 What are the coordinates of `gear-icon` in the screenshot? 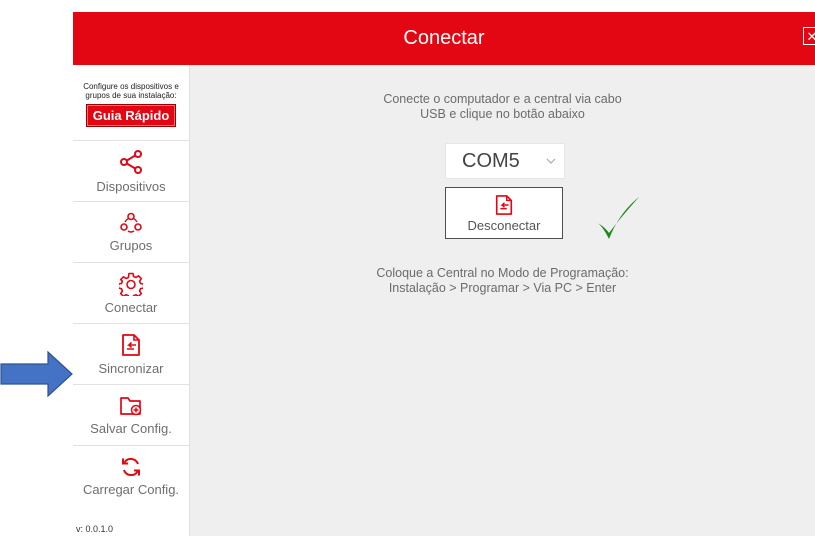 It's located at (131, 284).